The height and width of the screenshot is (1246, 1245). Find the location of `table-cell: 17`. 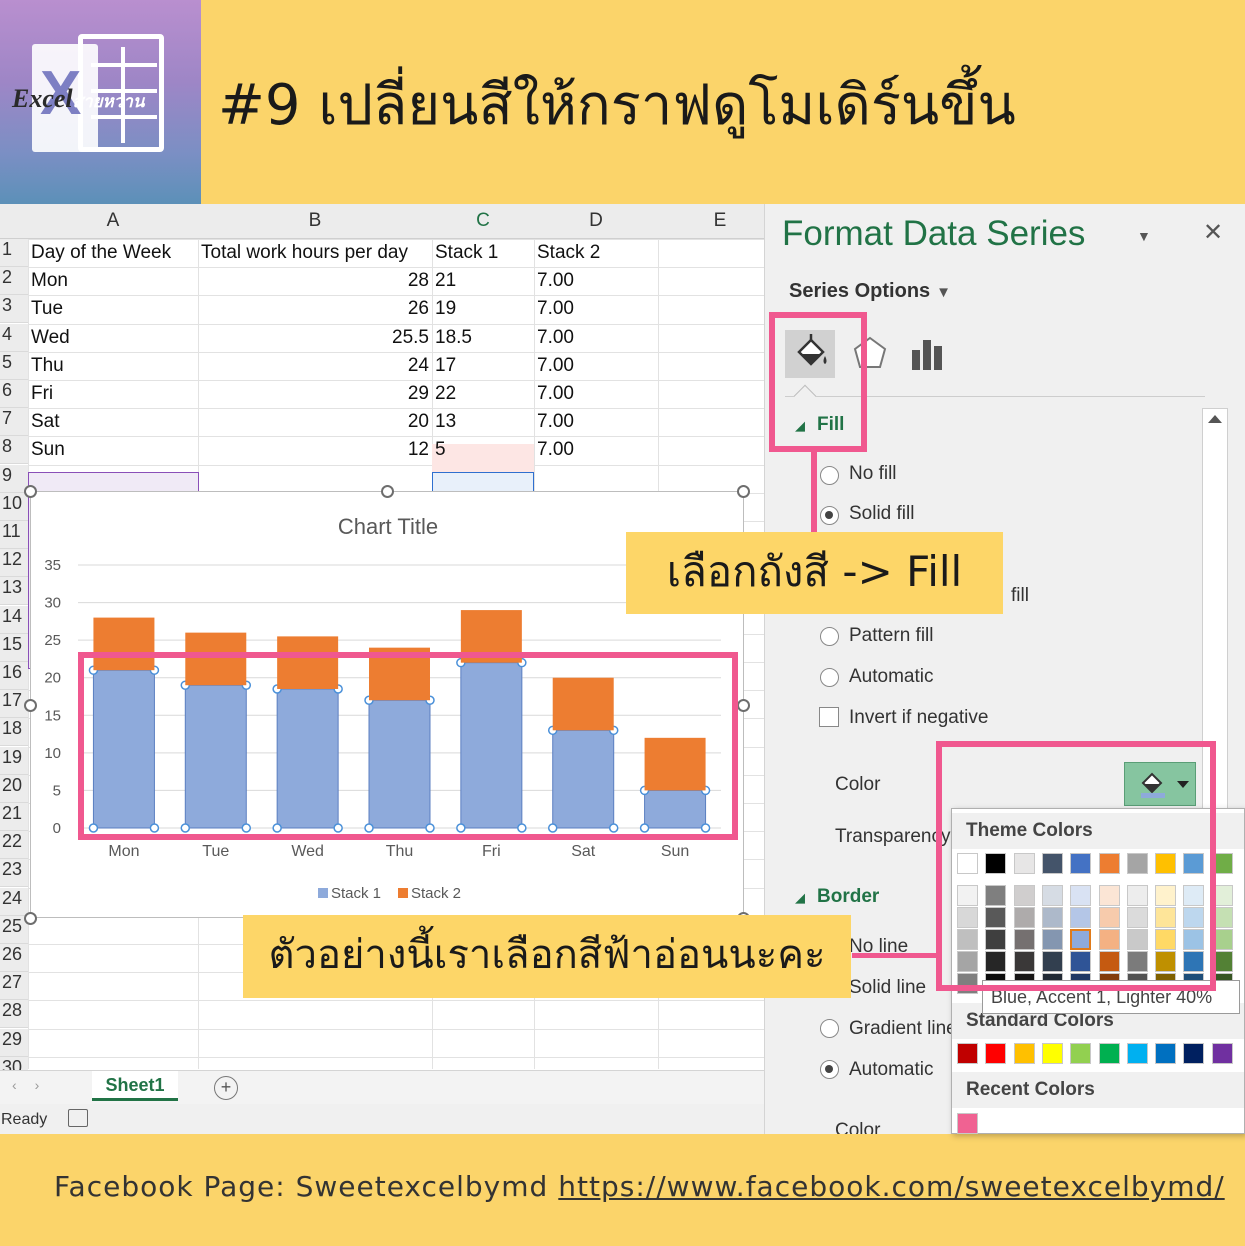

table-cell: 17 is located at coordinates (483, 366).